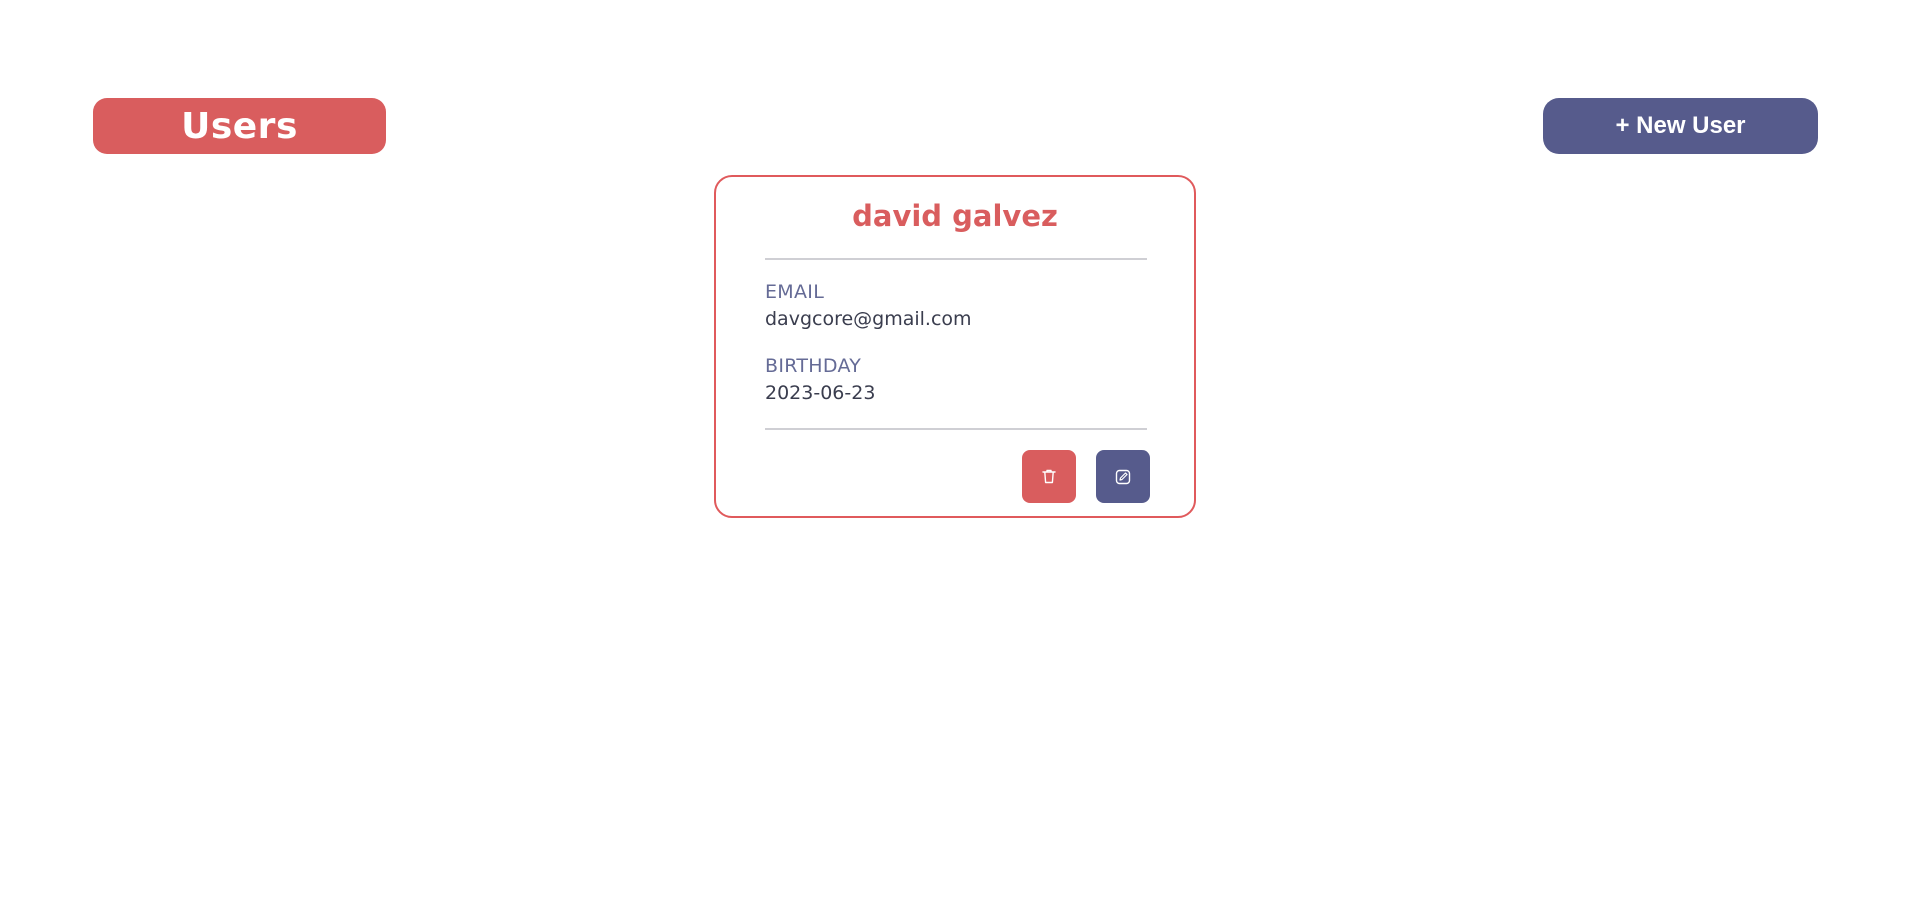  What do you see at coordinates (955, 216) in the screenshot?
I see `user-name: david galvez` at bounding box center [955, 216].